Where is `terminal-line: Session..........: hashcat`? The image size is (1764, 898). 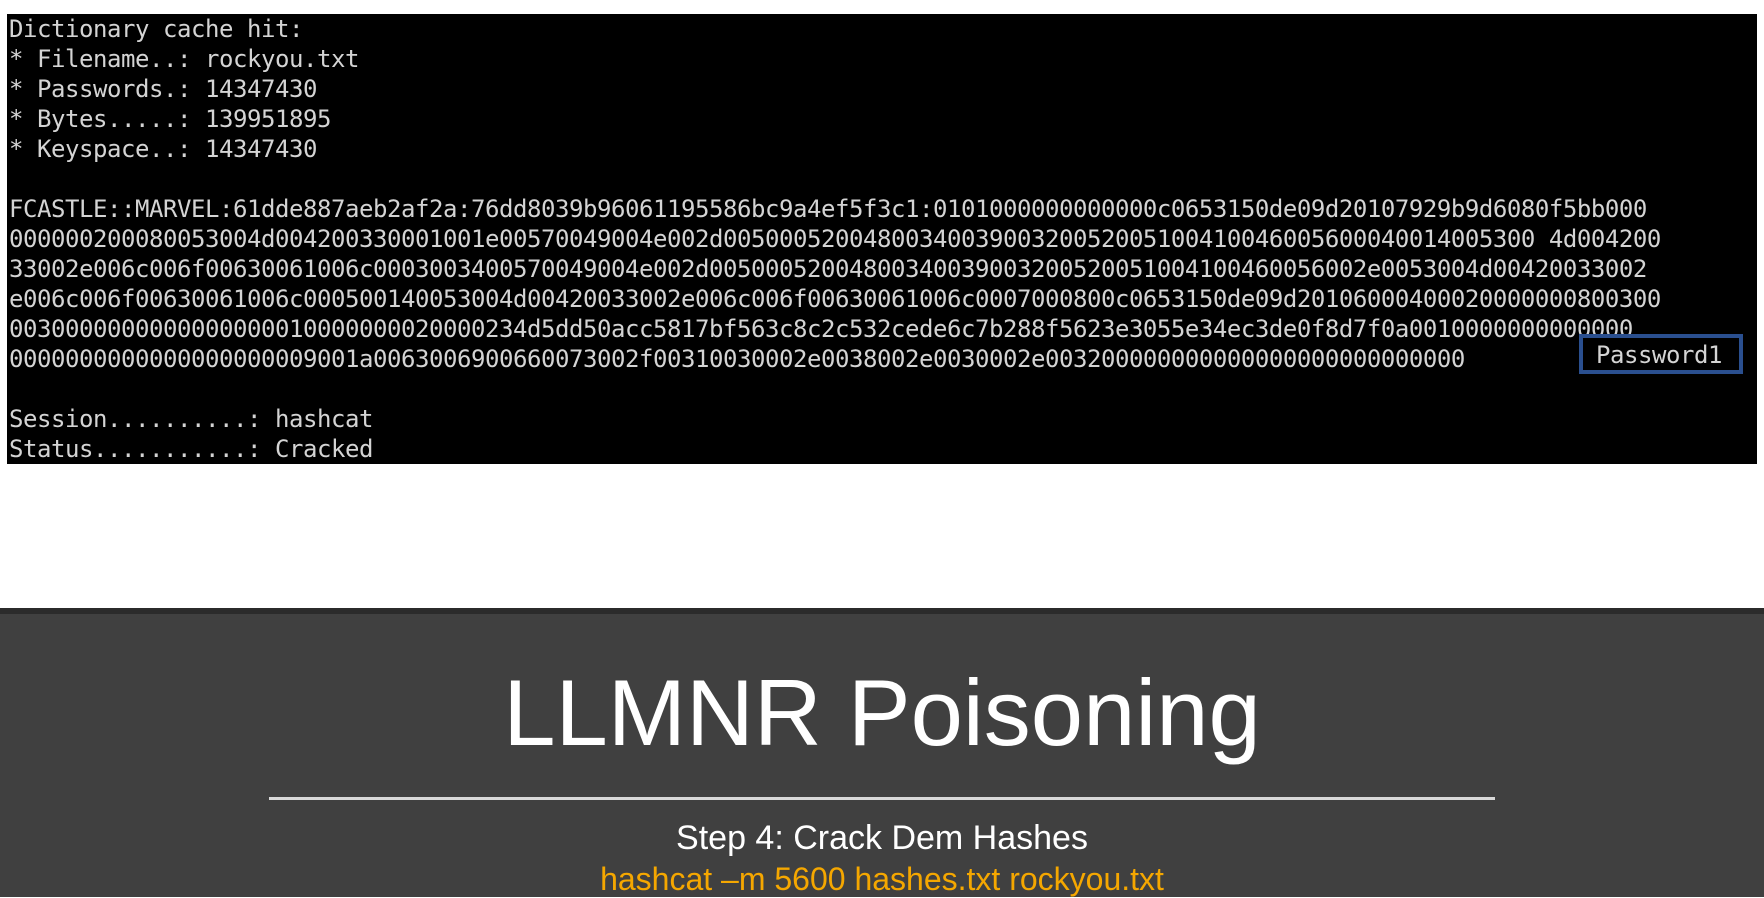
terminal-line: Session..........: hashcat is located at coordinates (191, 419).